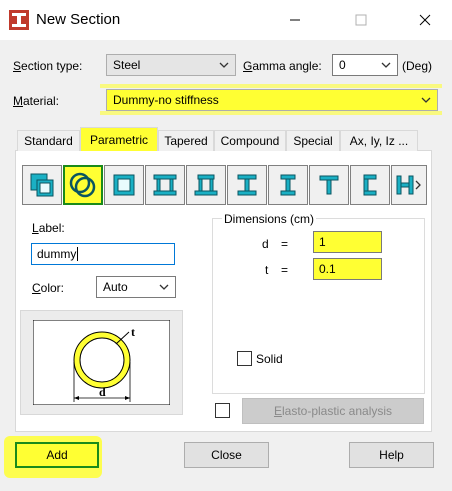 The image size is (452, 491). I want to click on help-button: Help, so click(391, 455).